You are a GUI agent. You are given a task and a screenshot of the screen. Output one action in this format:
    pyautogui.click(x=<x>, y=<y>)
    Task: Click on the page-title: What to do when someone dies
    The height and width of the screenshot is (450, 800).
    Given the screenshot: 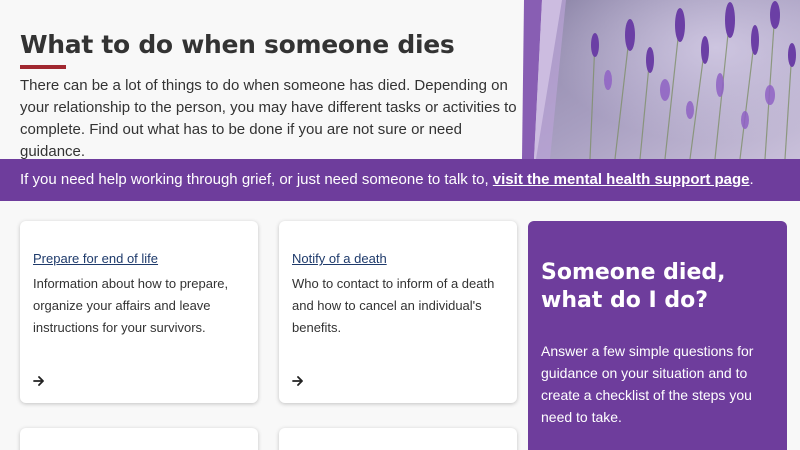 What is the action you would take?
    pyautogui.click(x=237, y=44)
    